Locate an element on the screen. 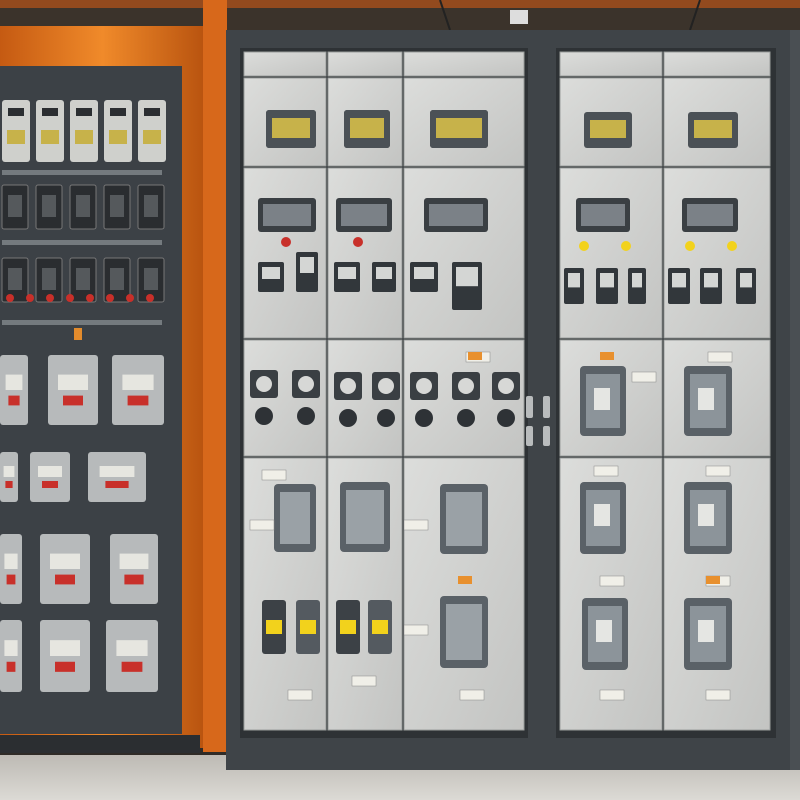 This screenshot has width=800, height=800. label-strip is located at coordinates (82, 172).